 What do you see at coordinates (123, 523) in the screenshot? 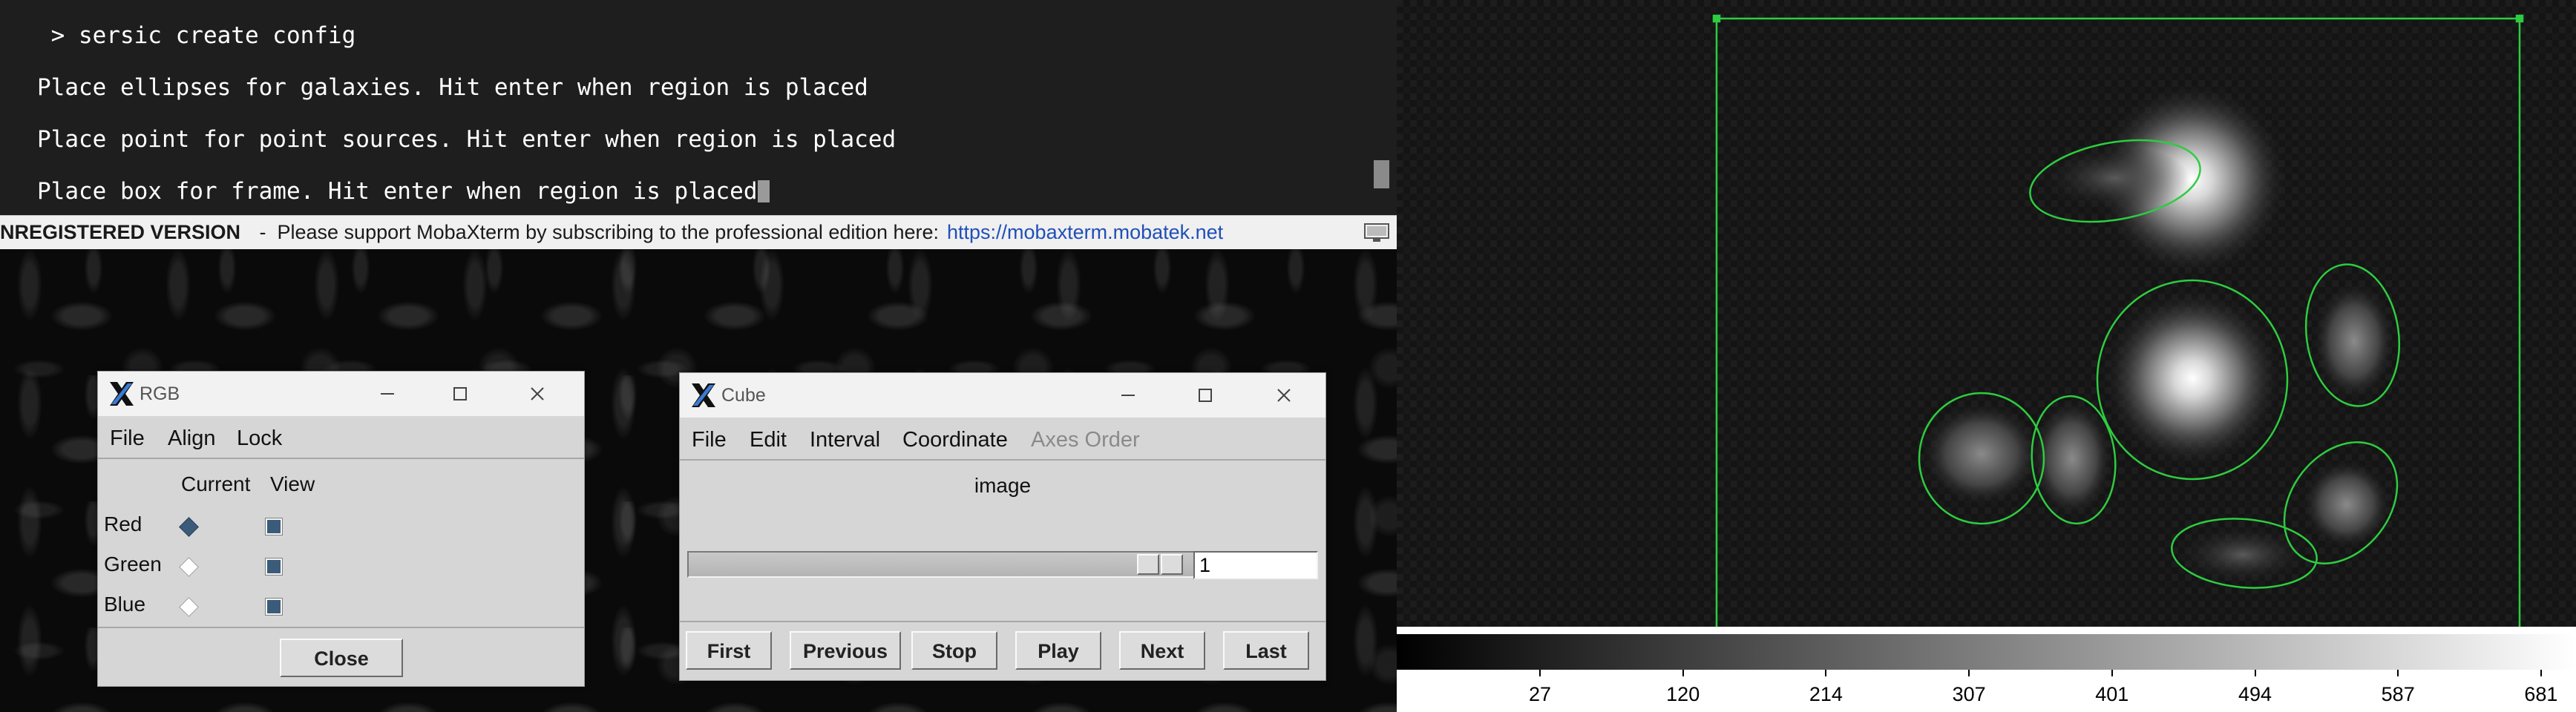
I see `channel-label-red: Red` at bounding box center [123, 523].